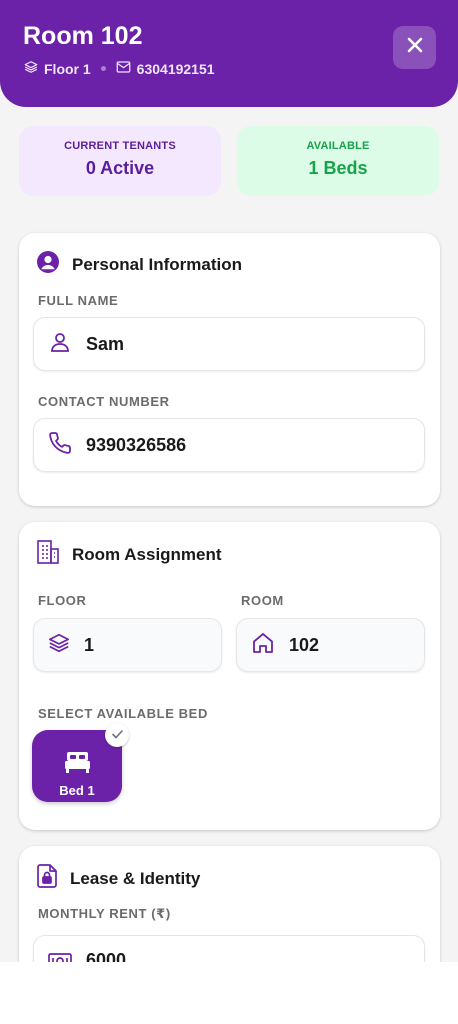  I want to click on banknote-icon, so click(60, 957).